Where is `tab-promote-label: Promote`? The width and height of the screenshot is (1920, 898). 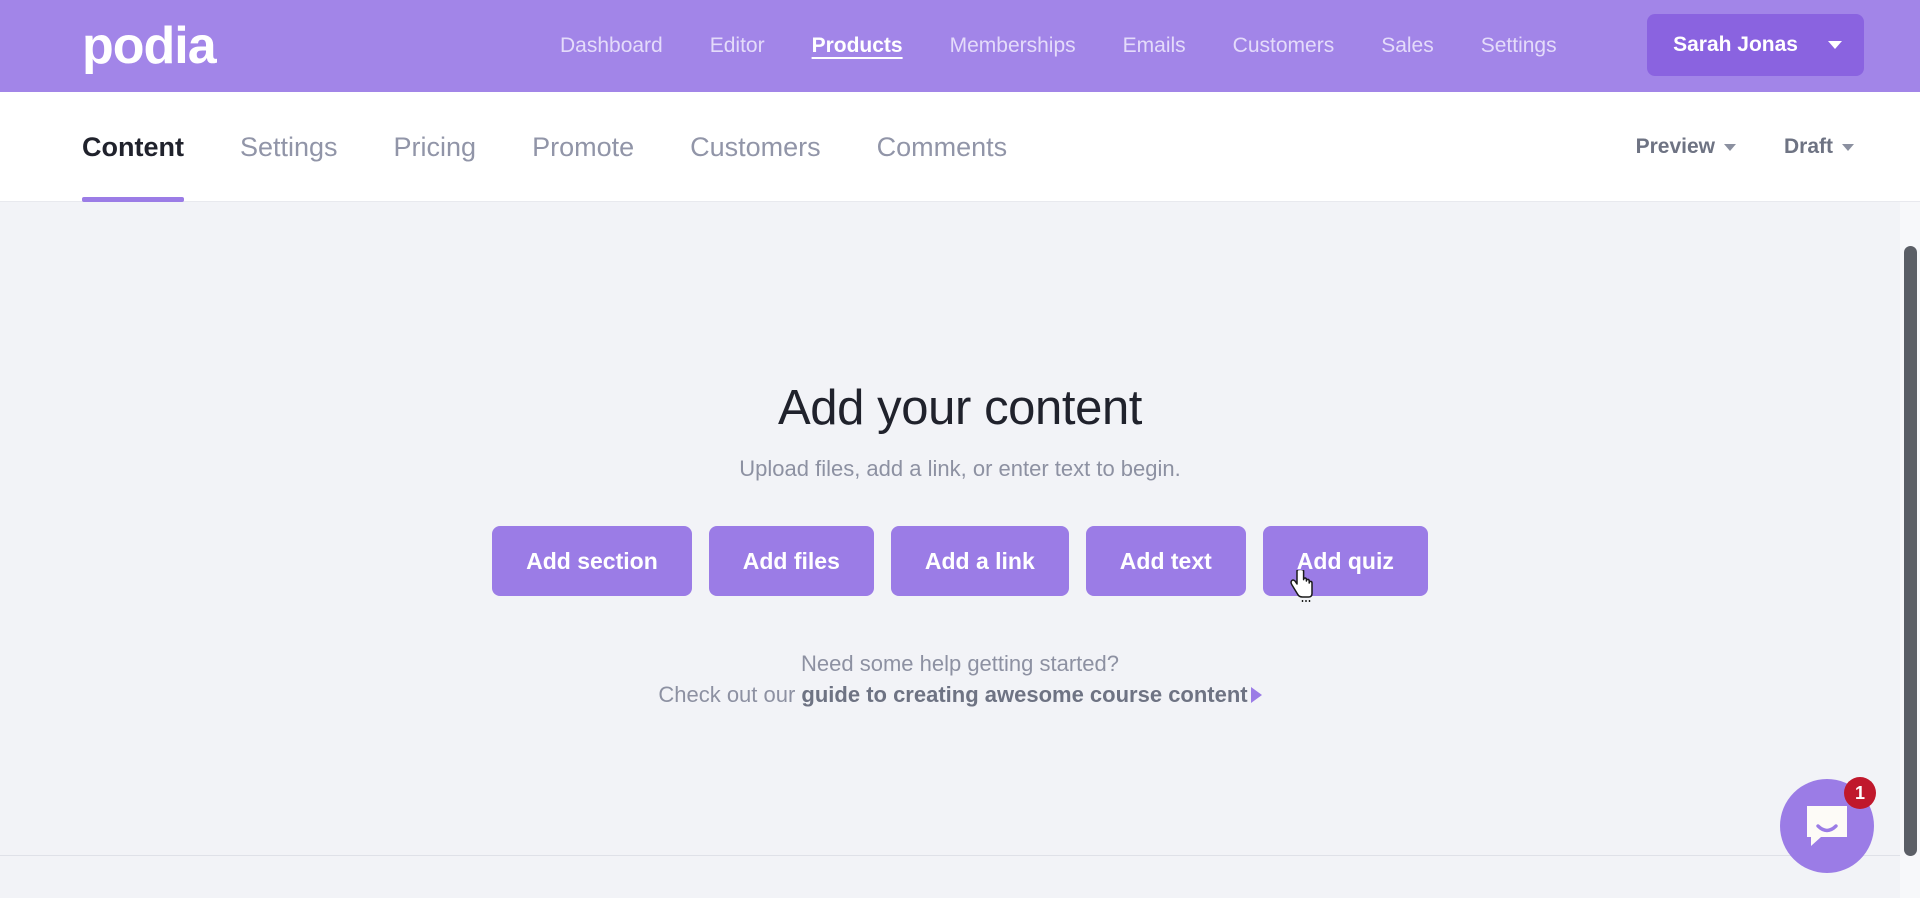
tab-promote-label: Promote is located at coordinates (583, 146).